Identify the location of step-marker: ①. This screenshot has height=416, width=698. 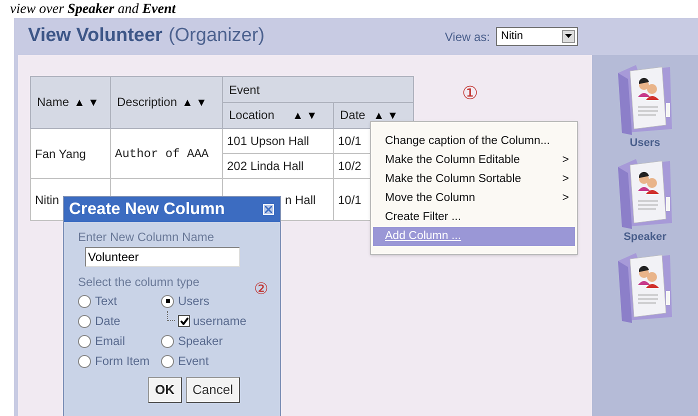
(470, 94).